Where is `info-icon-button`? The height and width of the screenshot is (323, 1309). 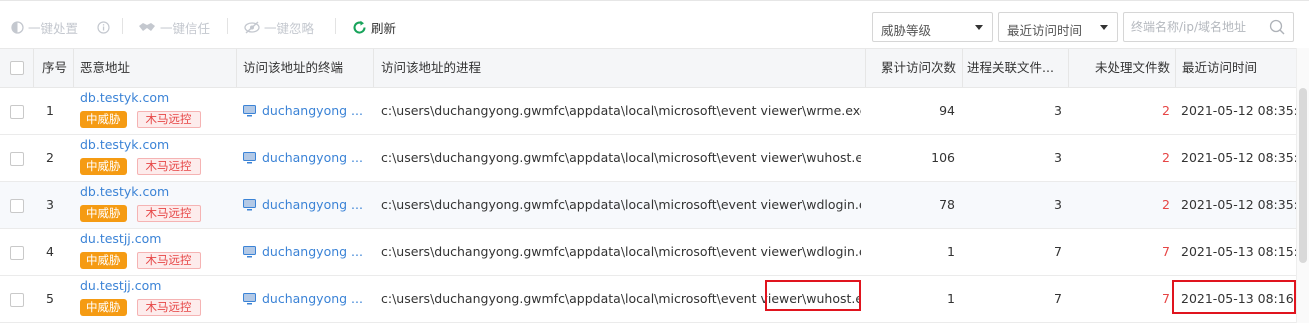 info-icon-button is located at coordinates (105, 27).